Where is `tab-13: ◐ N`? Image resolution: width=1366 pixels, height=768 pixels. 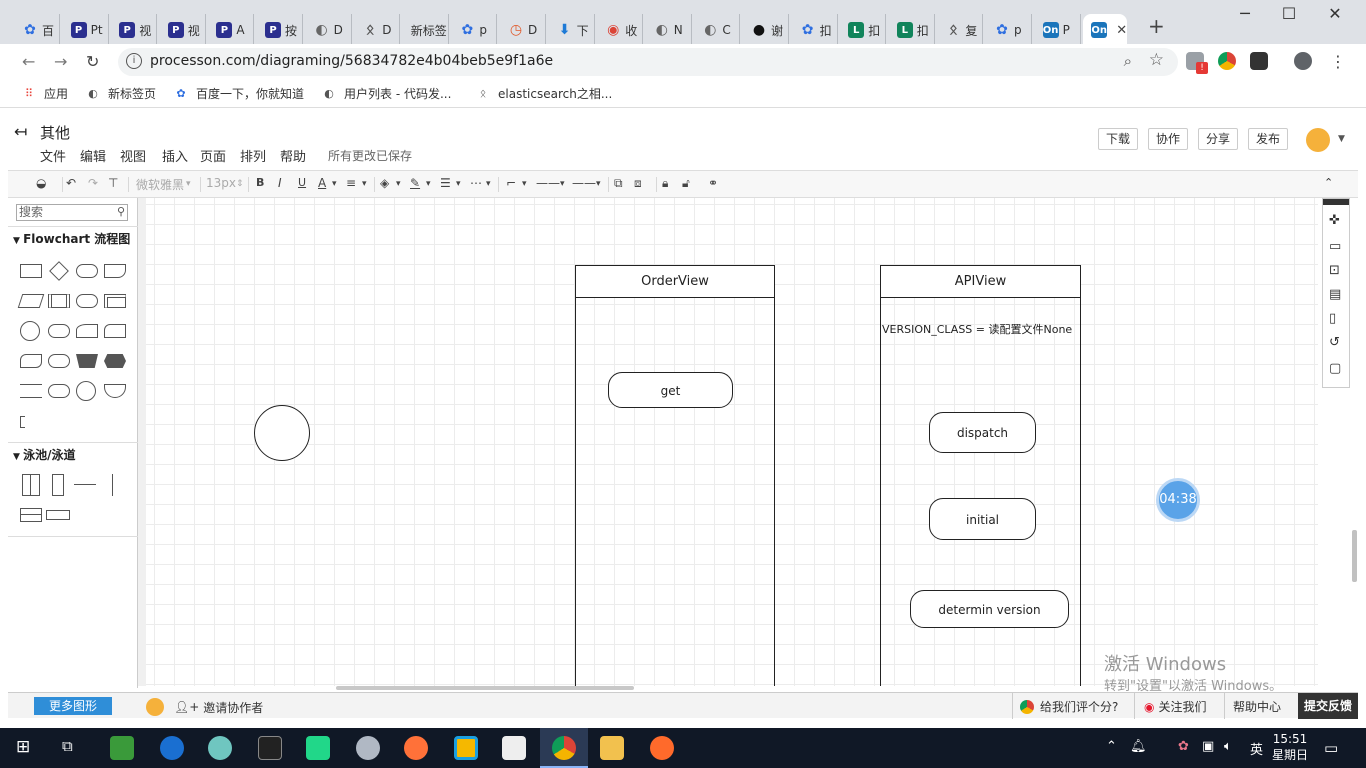
tab-13: ◐ N is located at coordinates (669, 30).